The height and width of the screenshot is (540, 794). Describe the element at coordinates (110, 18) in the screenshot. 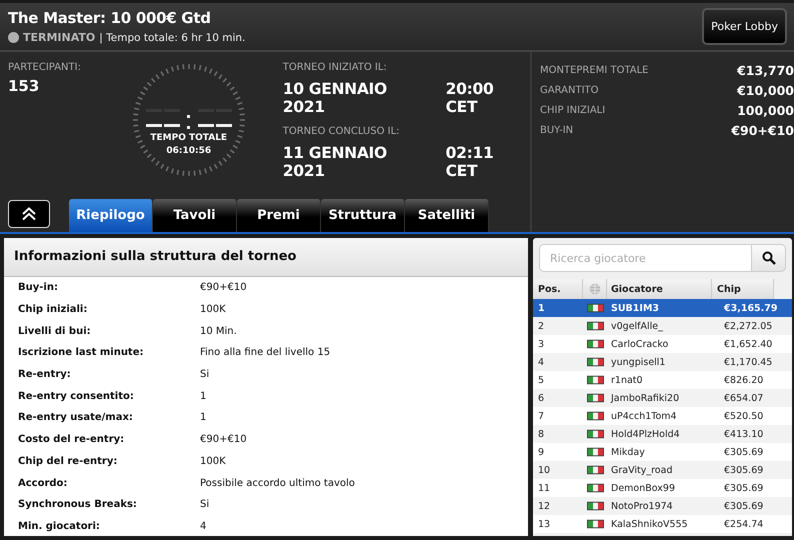

I see `tournament-title: The Master: 10 000€ Gtd` at that location.